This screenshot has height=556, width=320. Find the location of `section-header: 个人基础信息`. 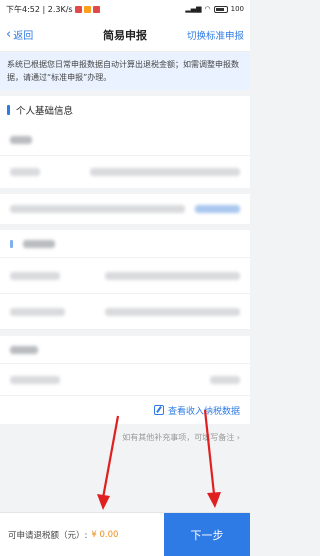

section-header: 个人基础信息 is located at coordinates (125, 110).